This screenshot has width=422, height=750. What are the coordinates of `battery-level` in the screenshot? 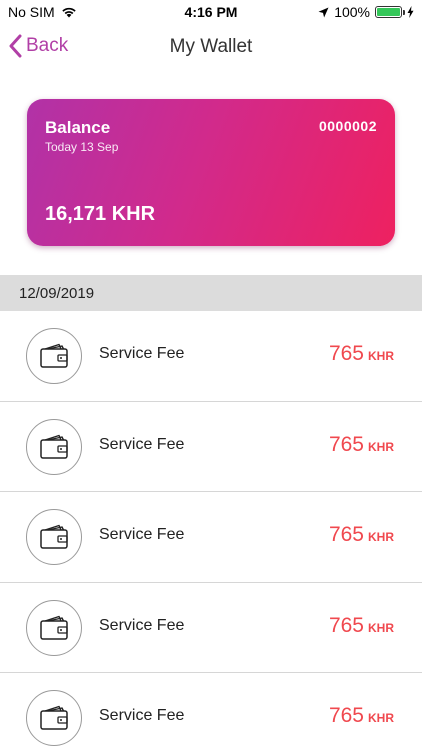 It's located at (388, 12).